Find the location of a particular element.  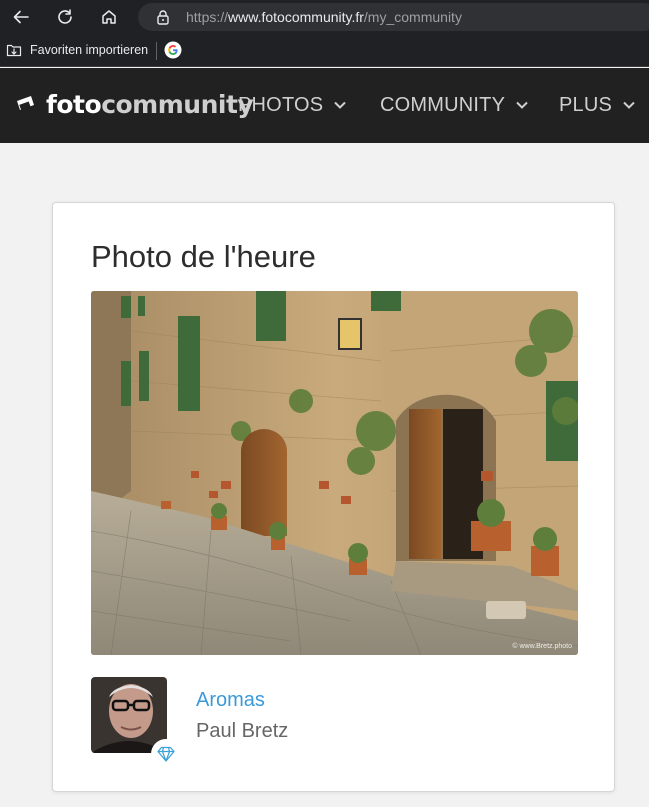

back-icon is located at coordinates (21, 17).